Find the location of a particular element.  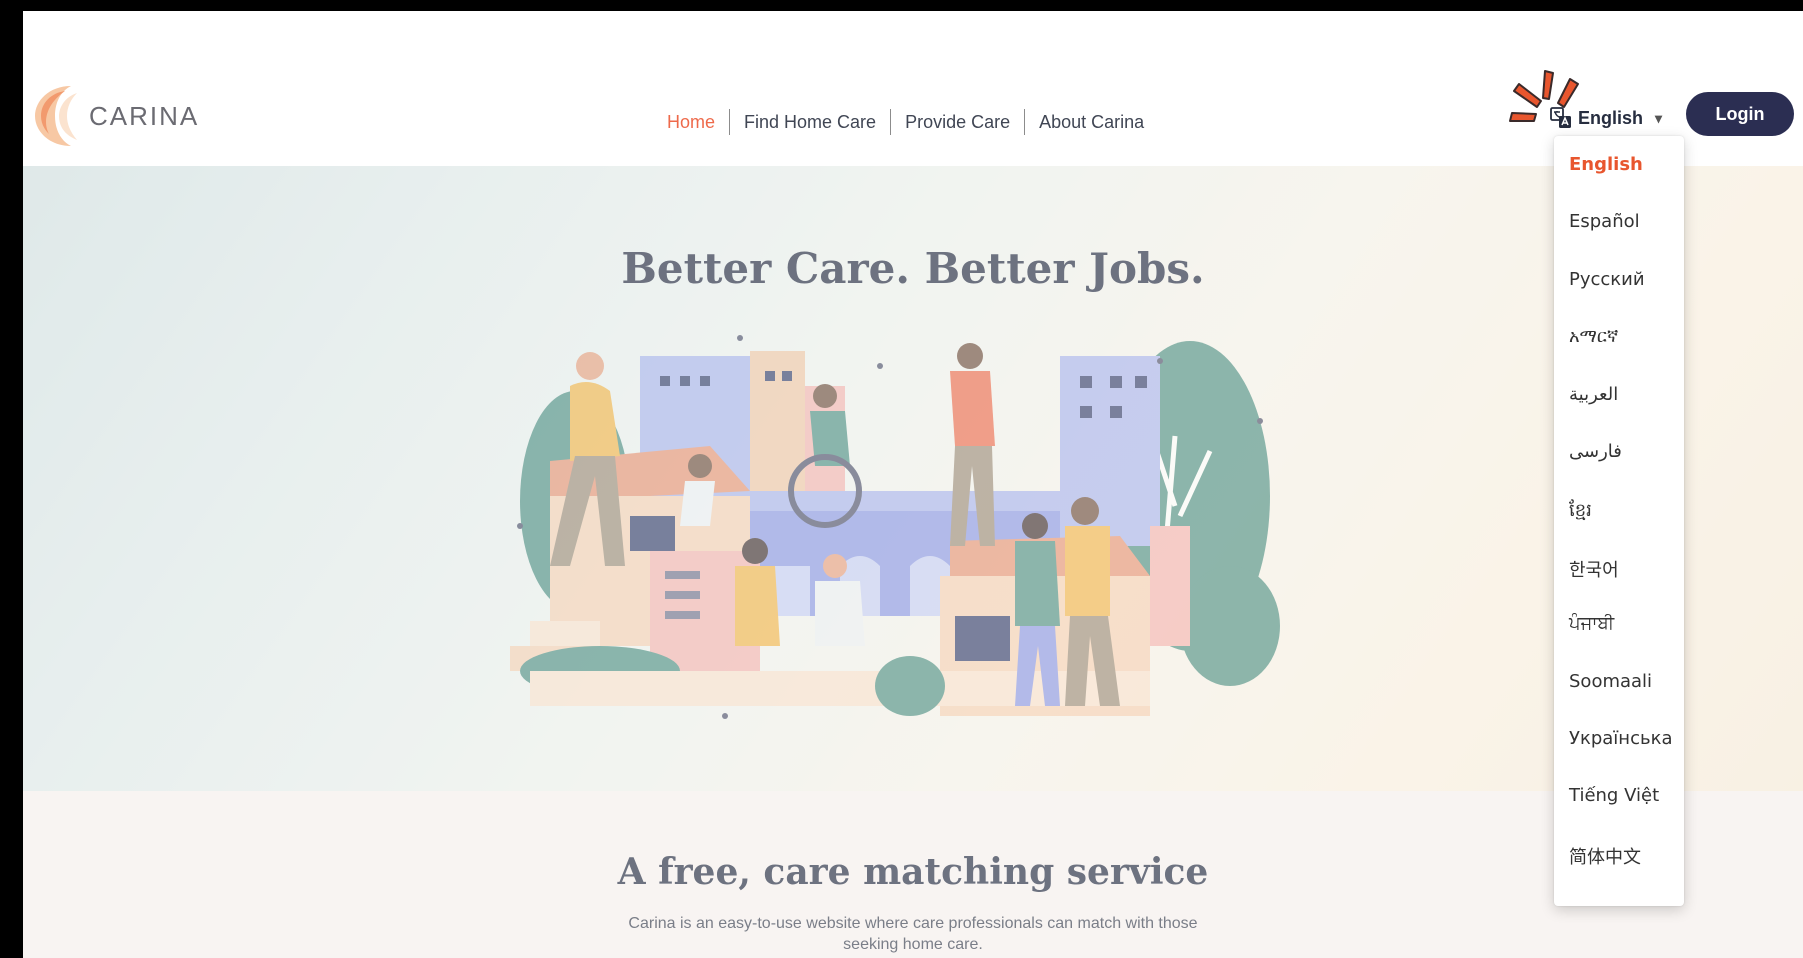

language-option-chinese: 简体中文 is located at coordinates (1619, 871).